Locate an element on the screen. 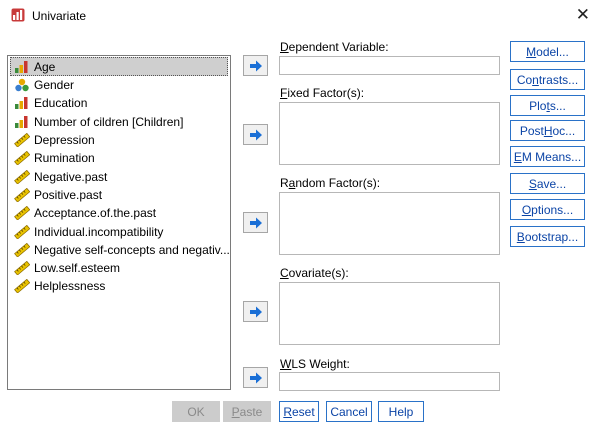  fixed-factors-list is located at coordinates (389, 133).